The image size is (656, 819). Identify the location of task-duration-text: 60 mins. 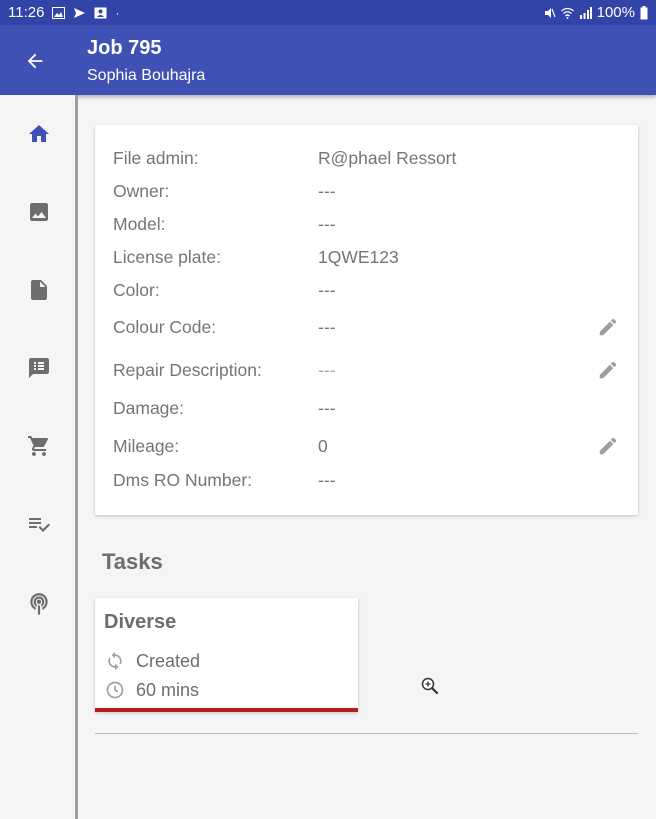
(168, 689).